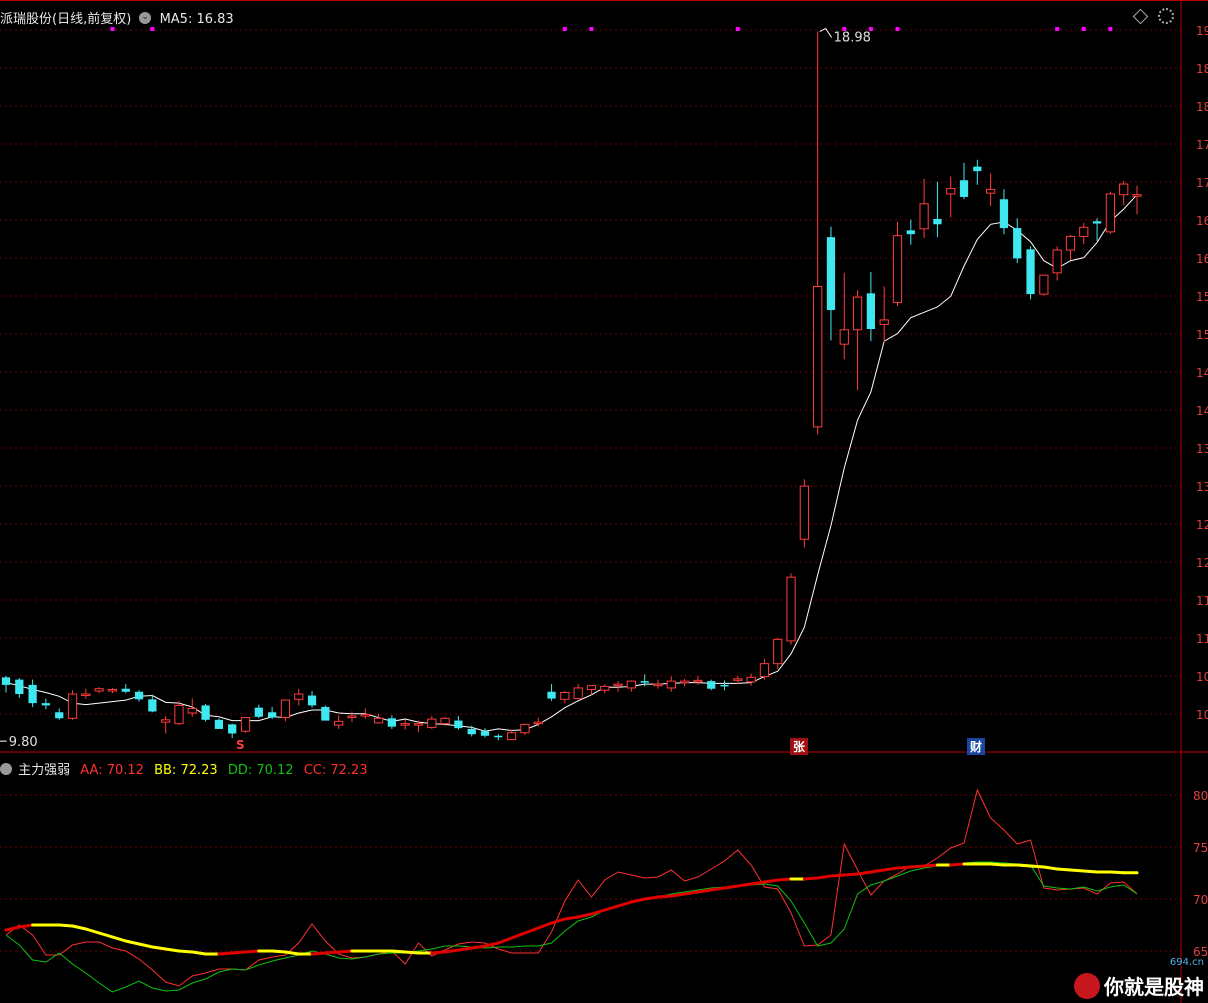  I want to click on indicator-tick-label: 70, so click(1200, 900).